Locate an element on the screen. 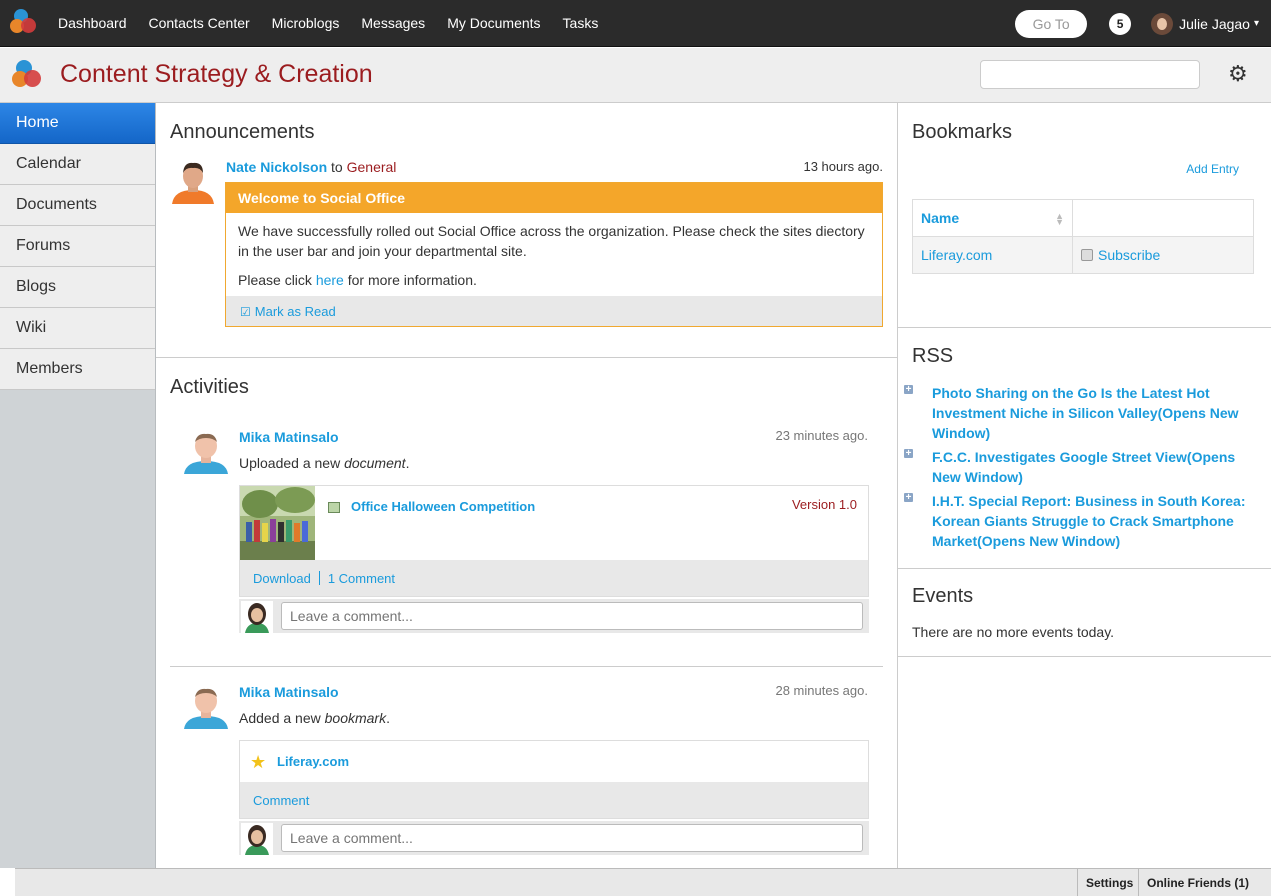  user-menu: Julie Jagao ▾ is located at coordinates (1205, 23).